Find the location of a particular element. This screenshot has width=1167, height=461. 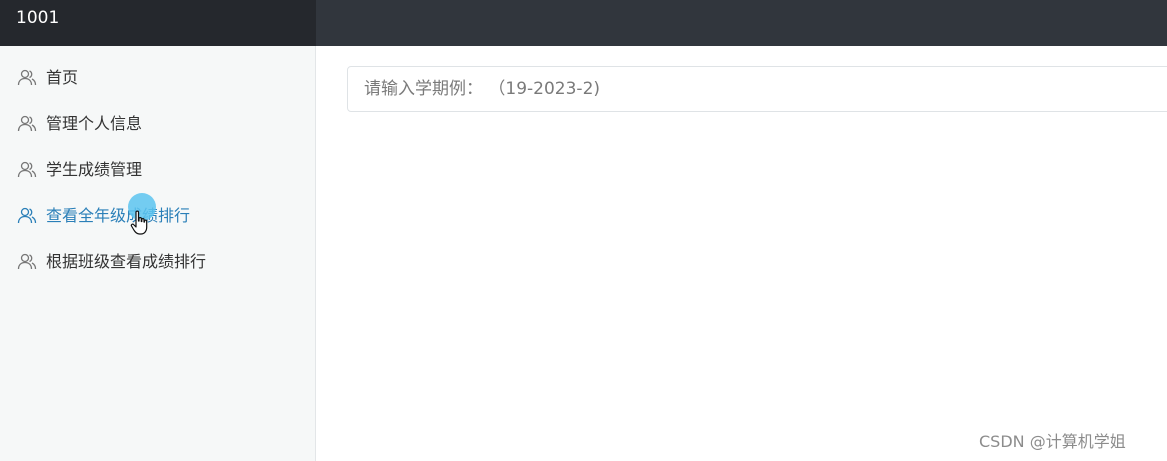

sidebar-item-grade-management: 学生成绩管理 is located at coordinates (158, 170).